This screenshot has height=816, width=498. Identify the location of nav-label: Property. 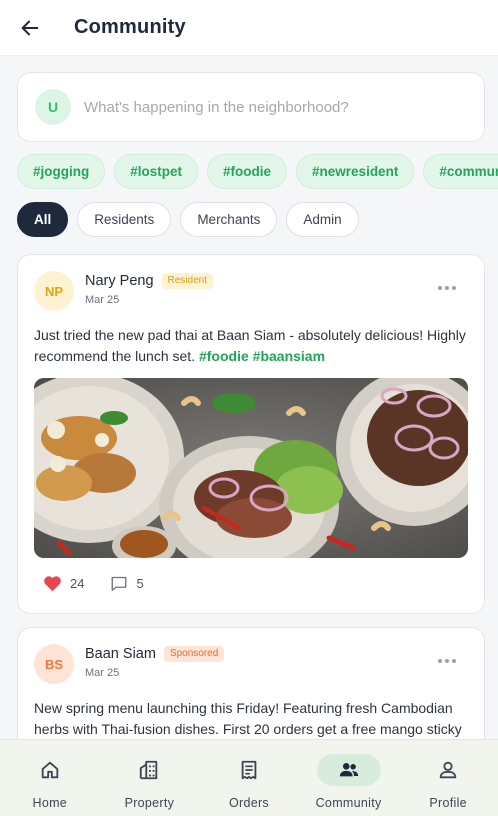
(149, 803).